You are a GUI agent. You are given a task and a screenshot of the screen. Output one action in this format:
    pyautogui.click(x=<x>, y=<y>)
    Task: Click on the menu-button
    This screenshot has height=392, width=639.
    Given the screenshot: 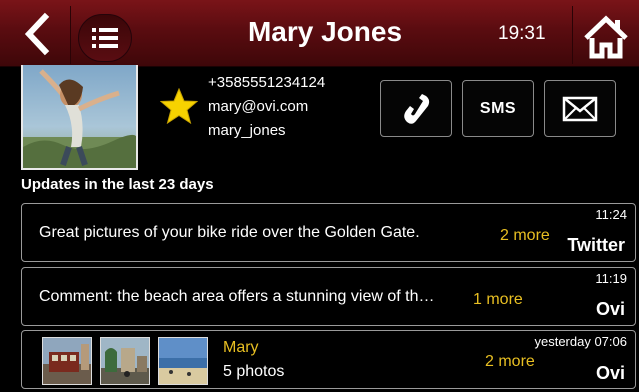 What is the action you would take?
    pyautogui.click(x=105, y=38)
    